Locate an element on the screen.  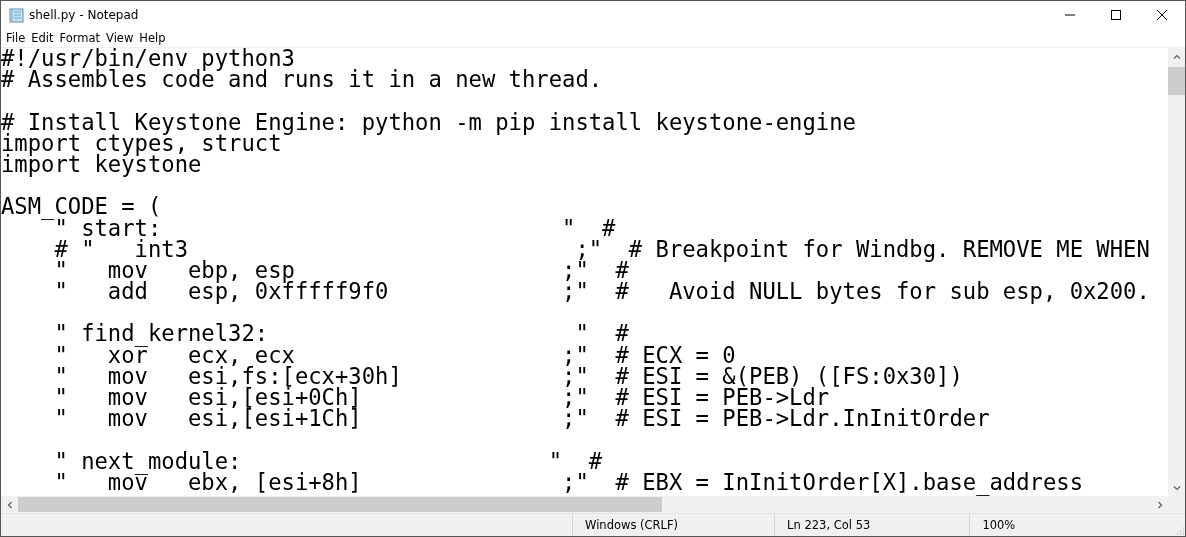
scroll-left-icon is located at coordinates (9, 504).